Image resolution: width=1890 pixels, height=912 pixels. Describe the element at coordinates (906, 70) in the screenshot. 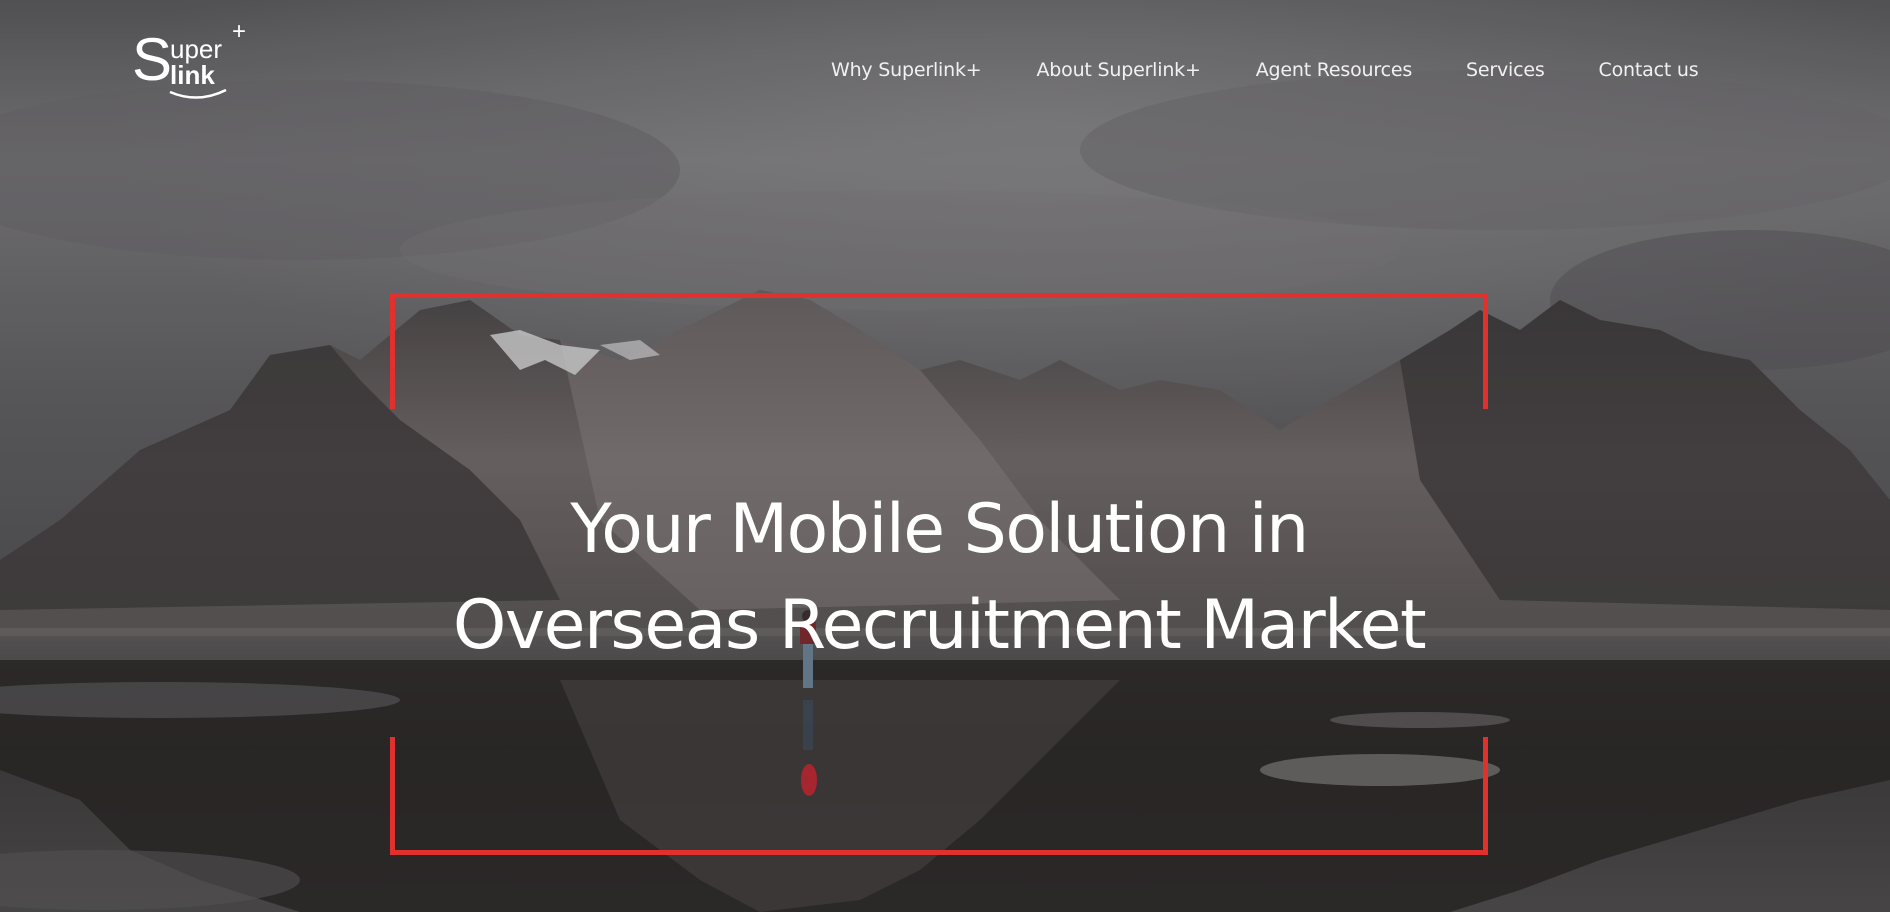

I see `nav-why-superlink: Why Superlink+` at that location.